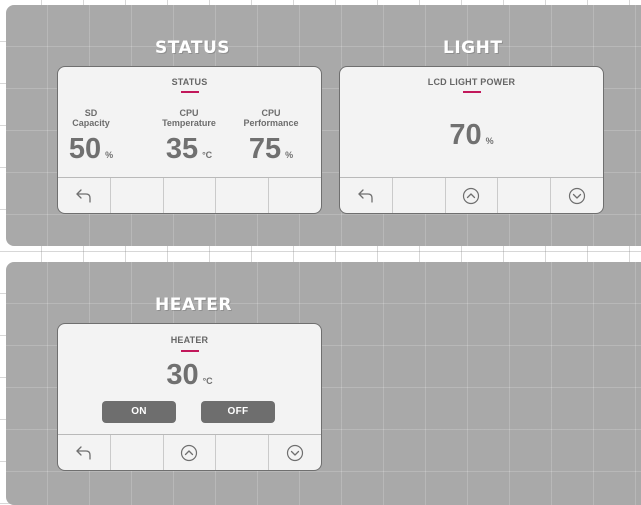 This screenshot has height=505, width=641. I want to click on heater-back-button, so click(84, 452).